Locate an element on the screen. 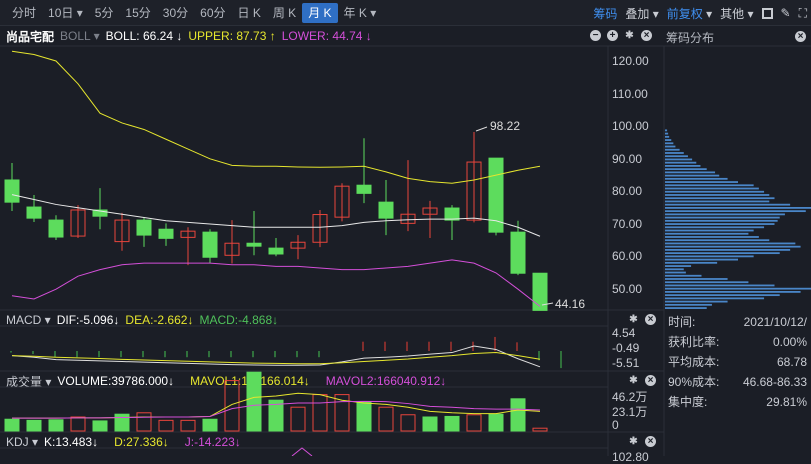  macd-axis-label: -5.51 is located at coordinates (626, 363).